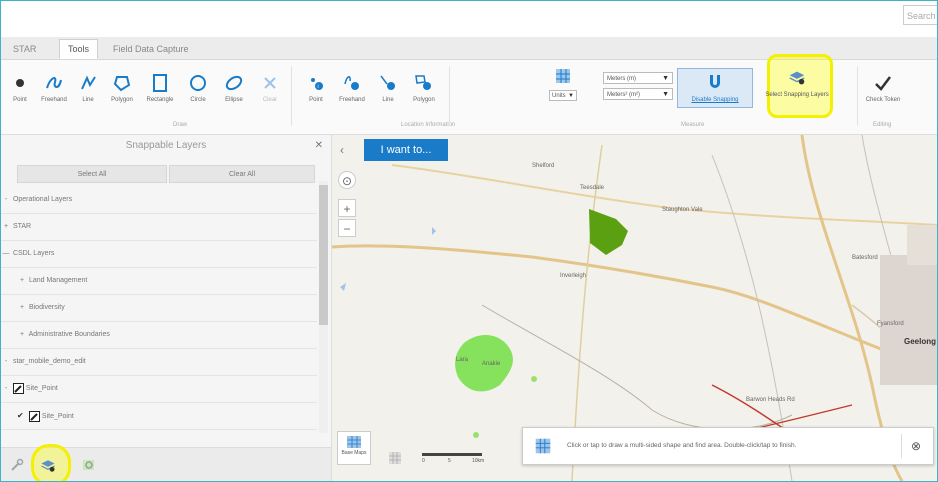  Describe the element at coordinates (160, 89) in the screenshot. I see `draw-rectangle-button: Rectangle` at that location.